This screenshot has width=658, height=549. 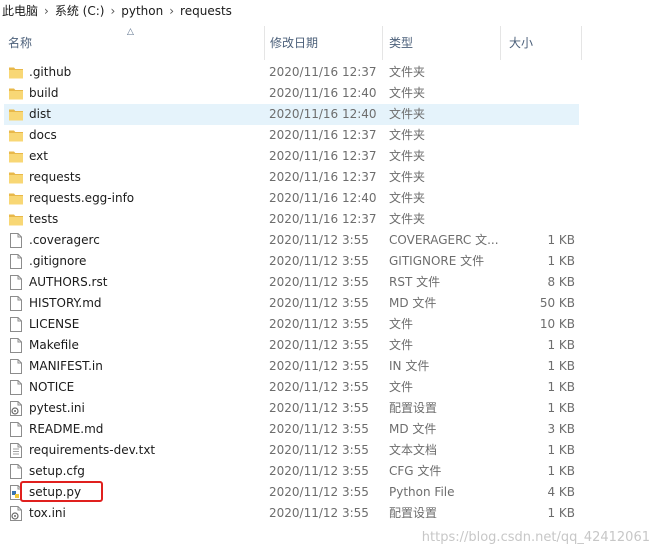 I want to click on file-row: AUTHORS.rst 2020/11/12 3:55 RST 文件 8 KB, so click(x=329, y=282).